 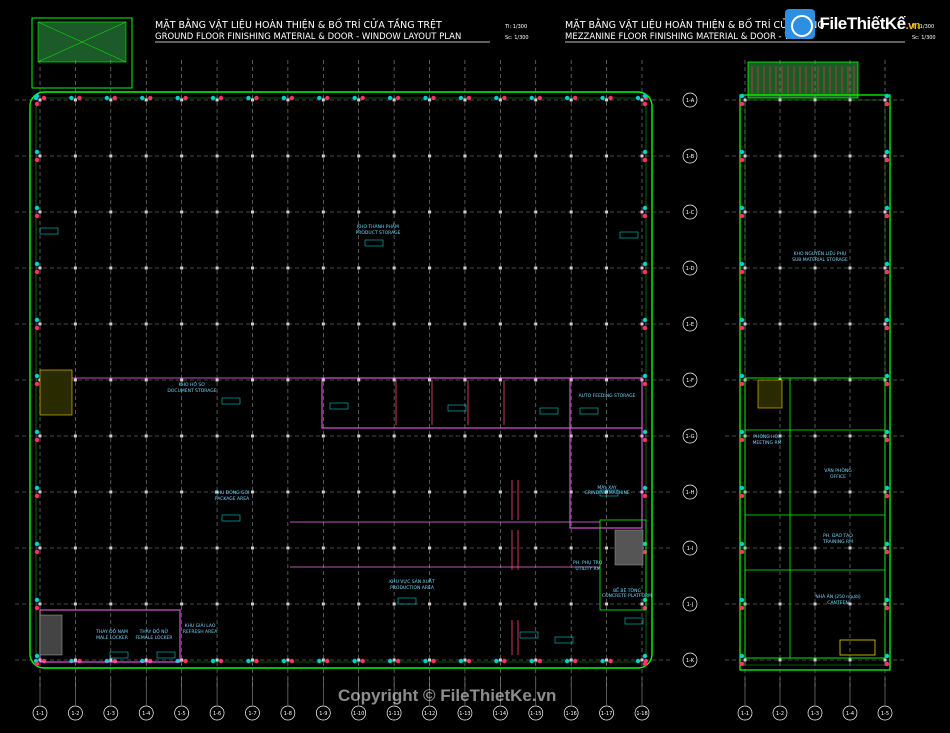 What do you see at coordinates (690, 157) in the screenshot?
I see `ground-row-label: 1-B` at bounding box center [690, 157].